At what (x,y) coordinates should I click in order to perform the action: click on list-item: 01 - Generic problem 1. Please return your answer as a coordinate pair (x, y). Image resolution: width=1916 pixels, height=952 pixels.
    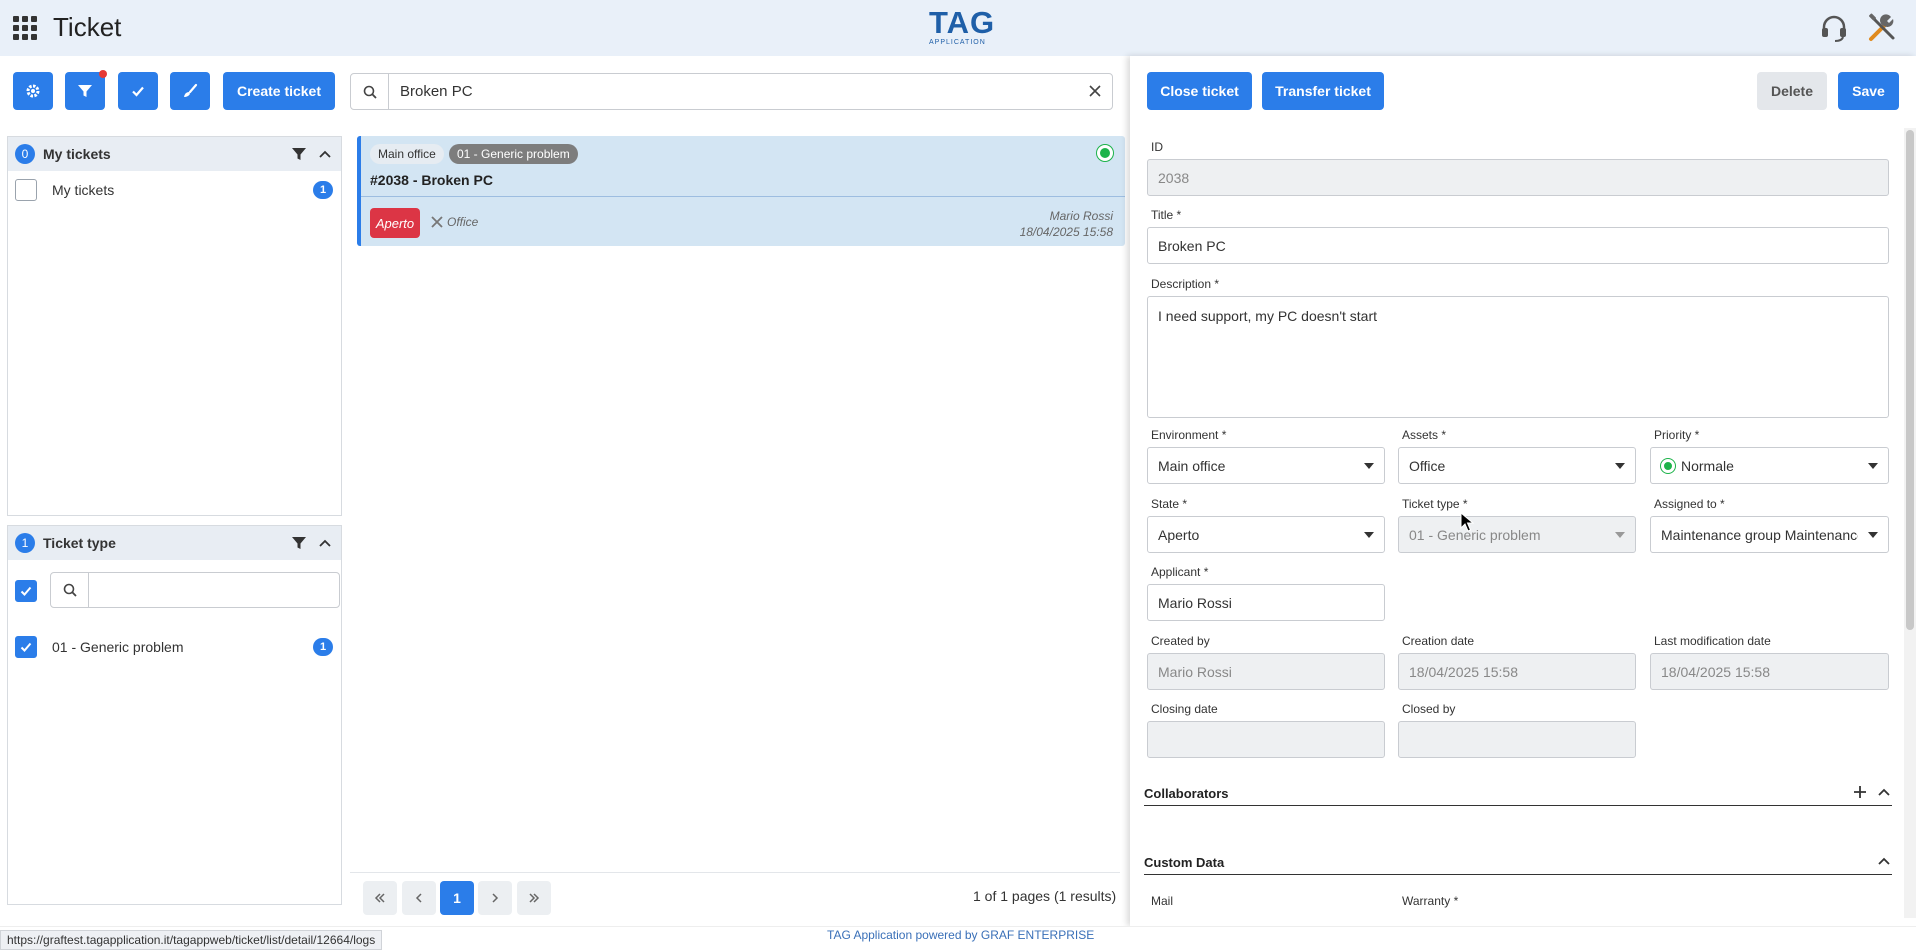
    Looking at the image, I should click on (175, 647).